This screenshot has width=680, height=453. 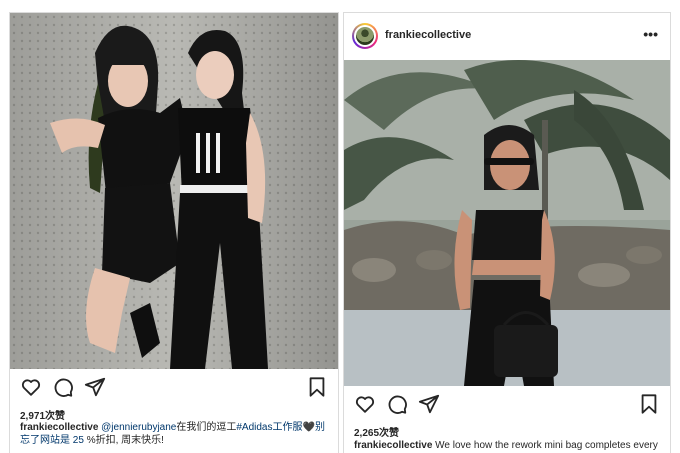 I want to click on caption-link-start: 别, so click(x=320, y=427).